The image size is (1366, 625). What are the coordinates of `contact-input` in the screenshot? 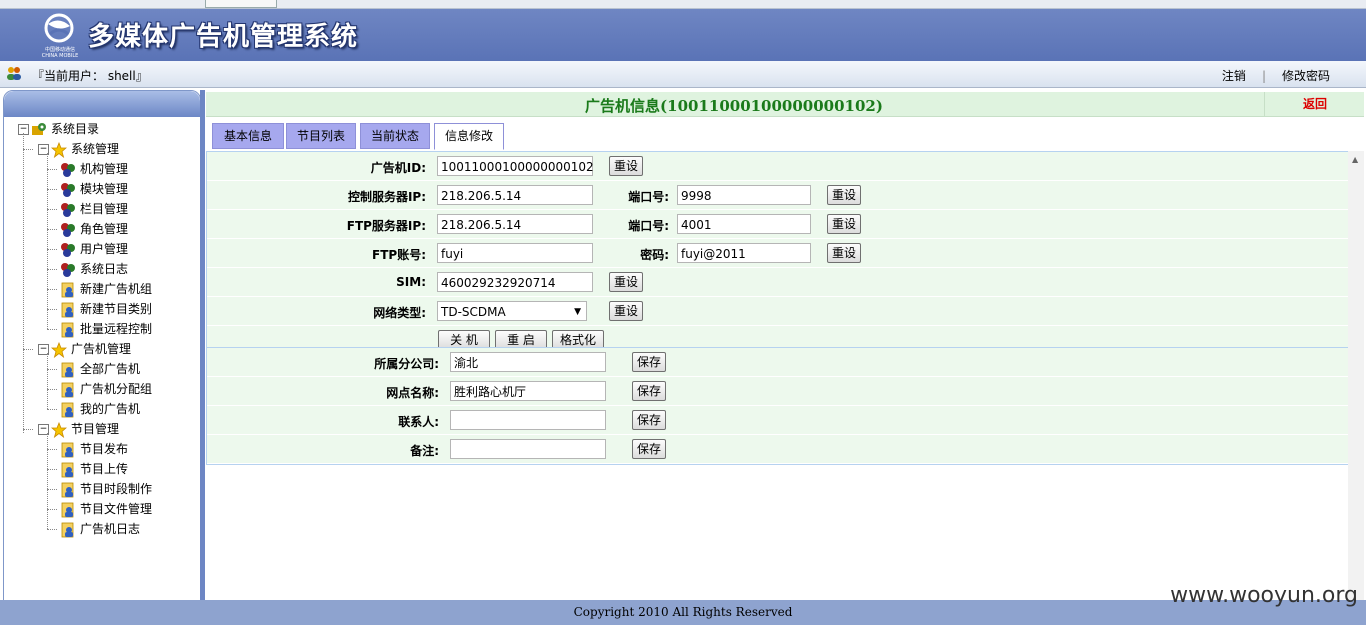 It's located at (528, 420).